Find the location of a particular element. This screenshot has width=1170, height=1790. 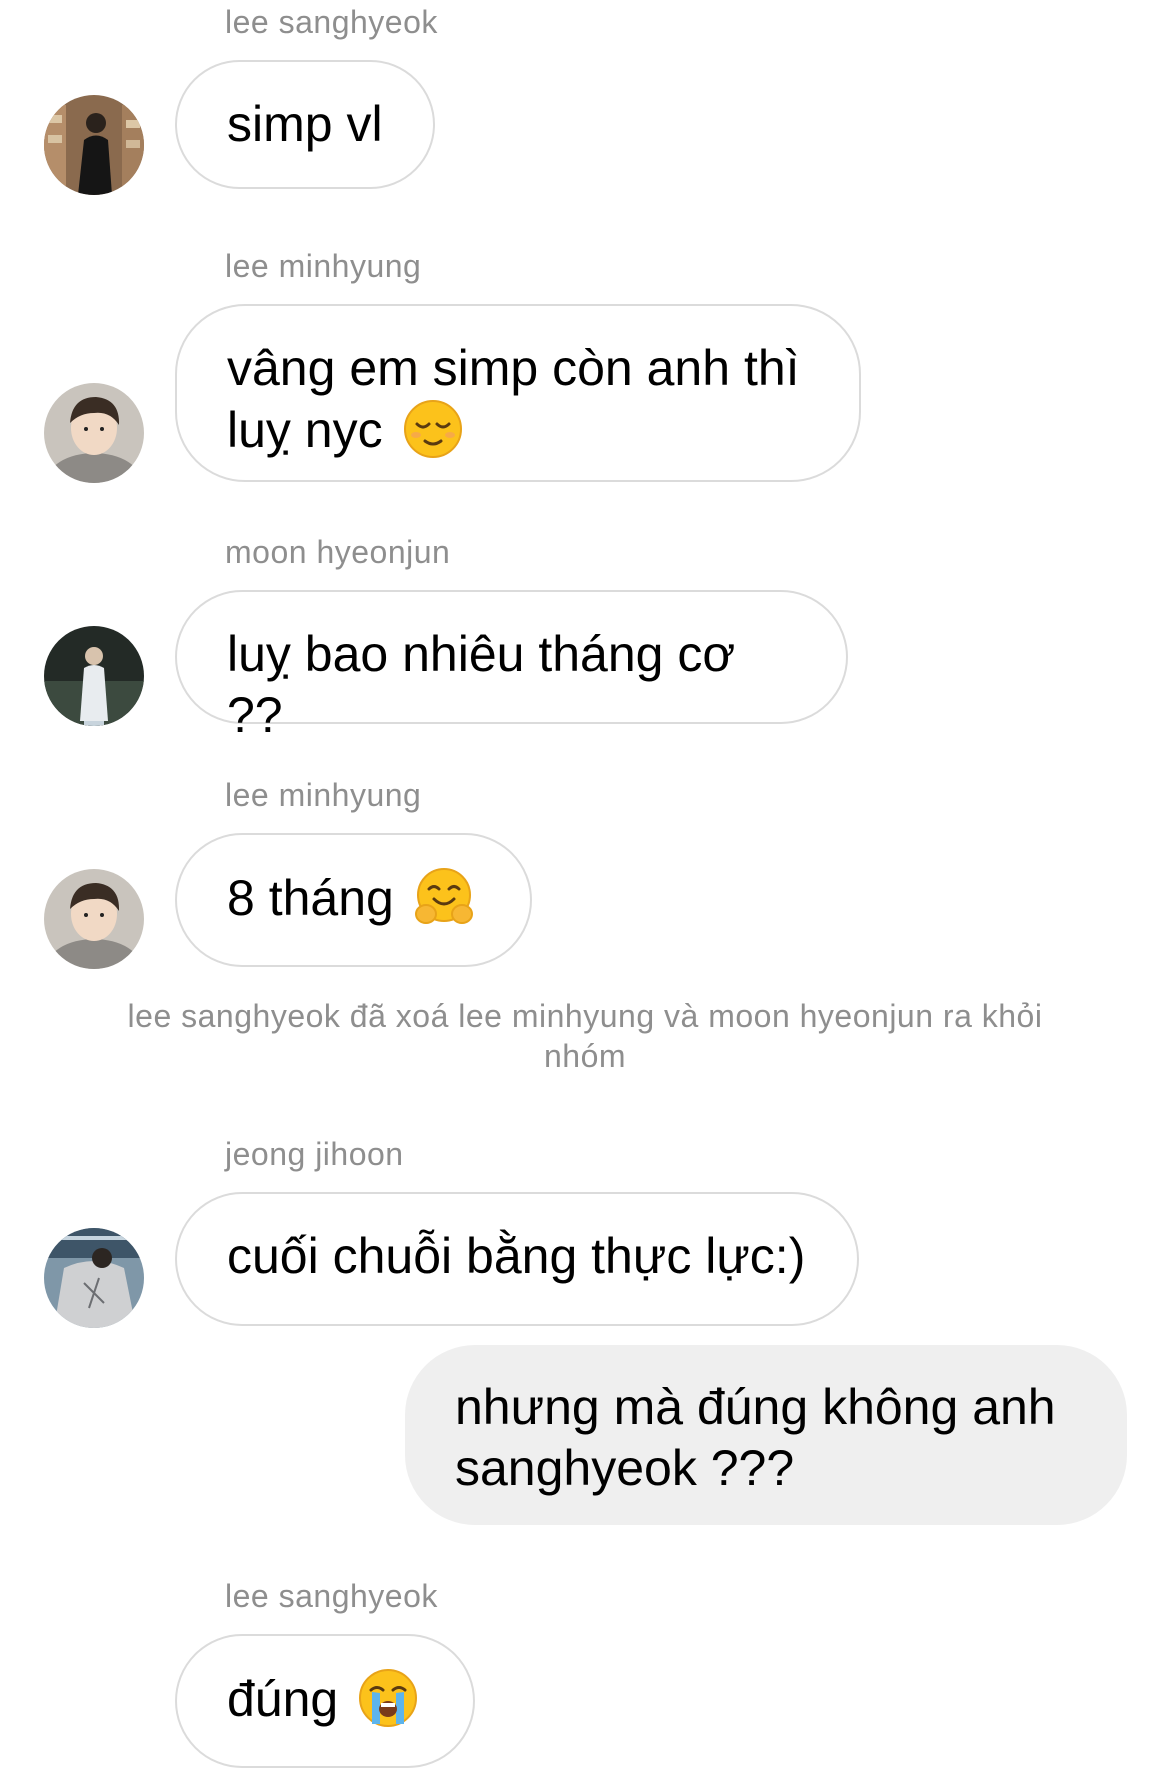

message-text: luỵ bao nhiêu tháng cơ ?? is located at coordinates (481, 684).